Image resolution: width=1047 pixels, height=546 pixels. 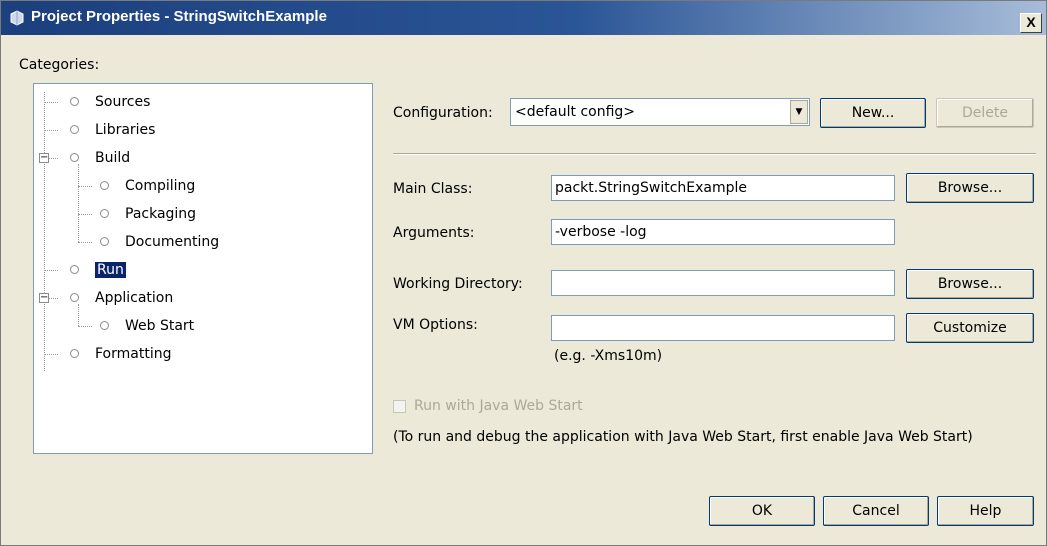 What do you see at coordinates (433, 189) in the screenshot?
I see `main-class-label: Main Class:` at bounding box center [433, 189].